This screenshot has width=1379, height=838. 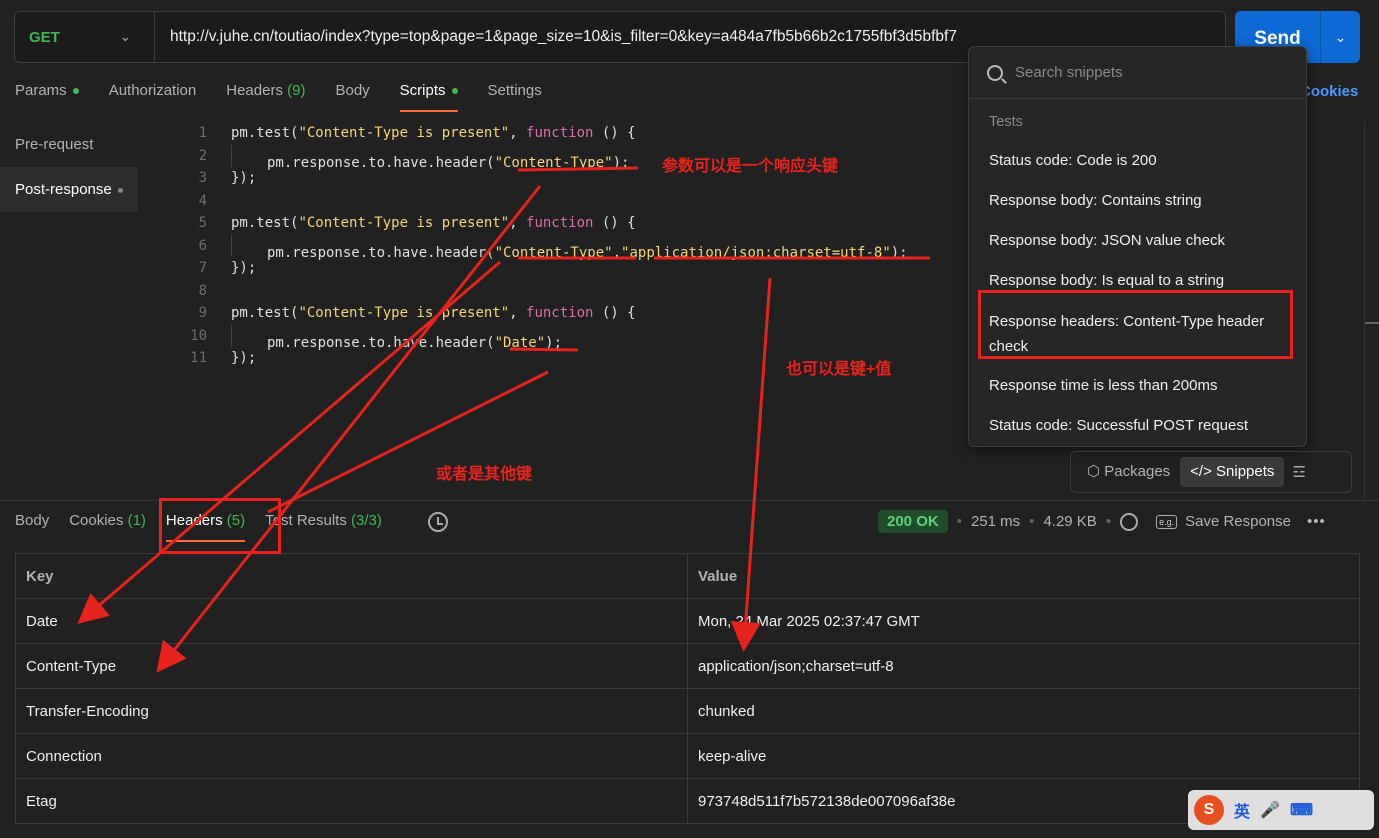 What do you see at coordinates (85, 37) in the screenshot?
I see `method-select: GET ⌄` at bounding box center [85, 37].